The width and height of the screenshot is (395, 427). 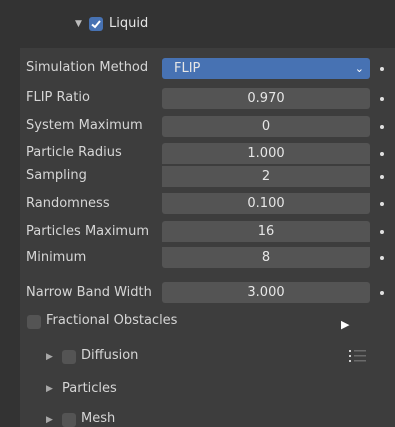 I want to click on simulation-method-dropdown: FLIP ⌄, so click(x=266, y=68).